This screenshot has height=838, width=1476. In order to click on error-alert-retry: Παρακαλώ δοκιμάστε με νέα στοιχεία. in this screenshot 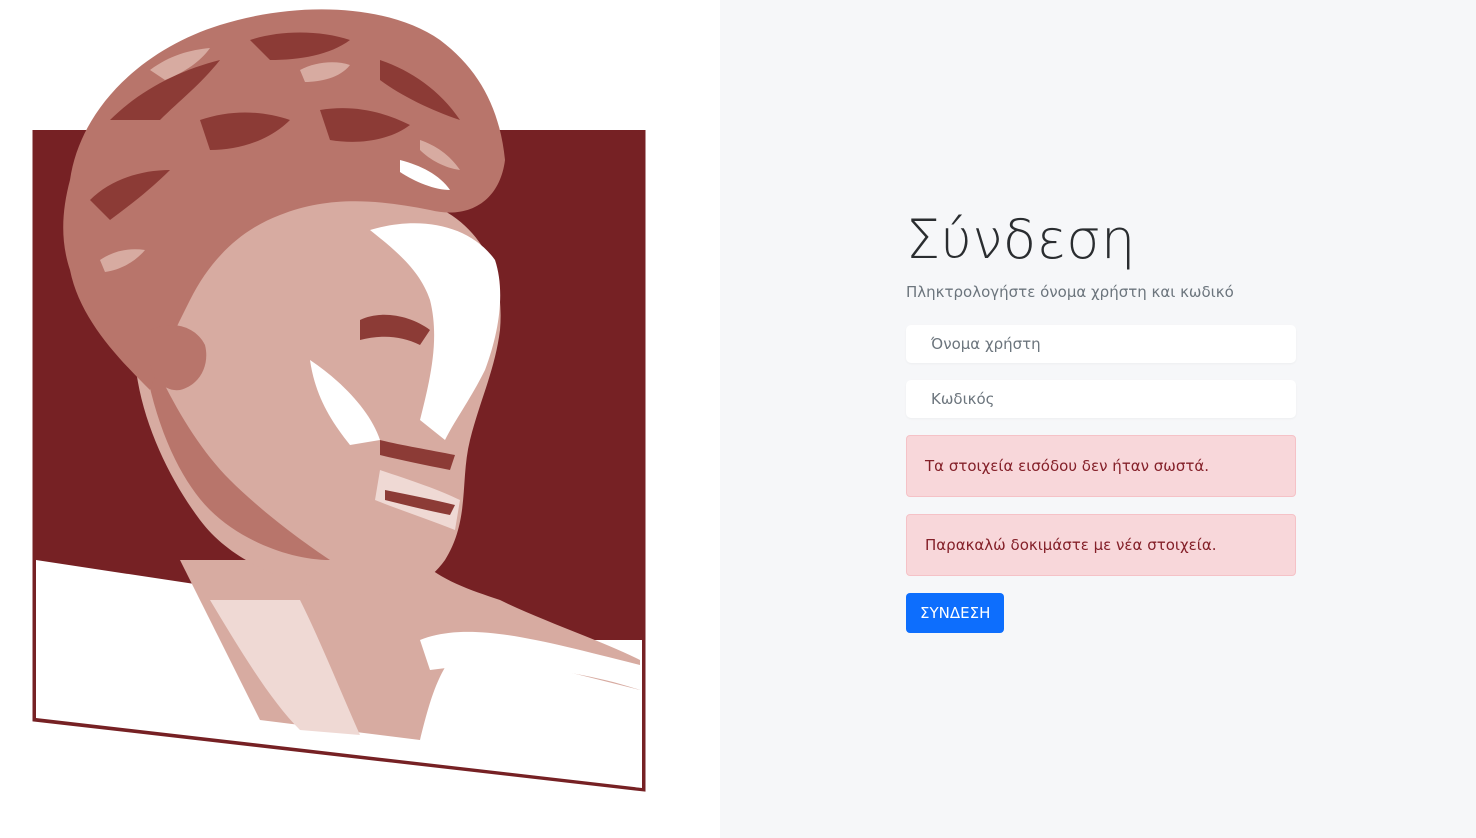, I will do `click(1101, 545)`.